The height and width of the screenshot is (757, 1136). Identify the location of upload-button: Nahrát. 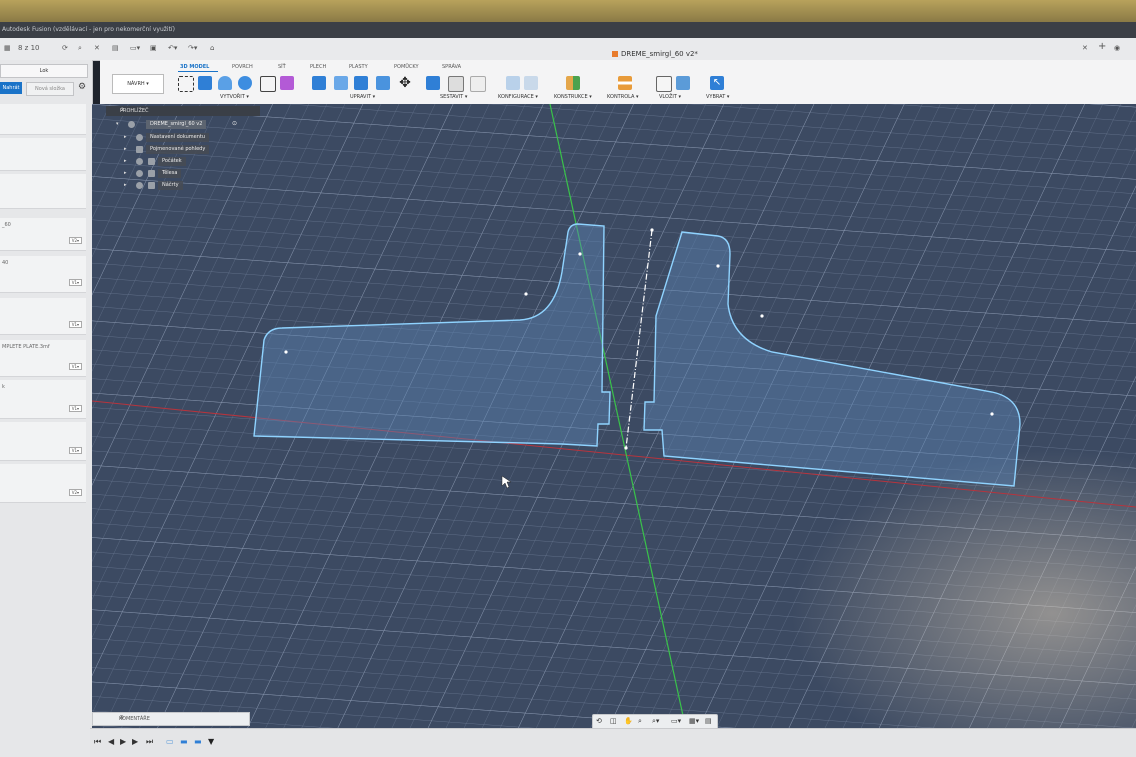
(11, 88).